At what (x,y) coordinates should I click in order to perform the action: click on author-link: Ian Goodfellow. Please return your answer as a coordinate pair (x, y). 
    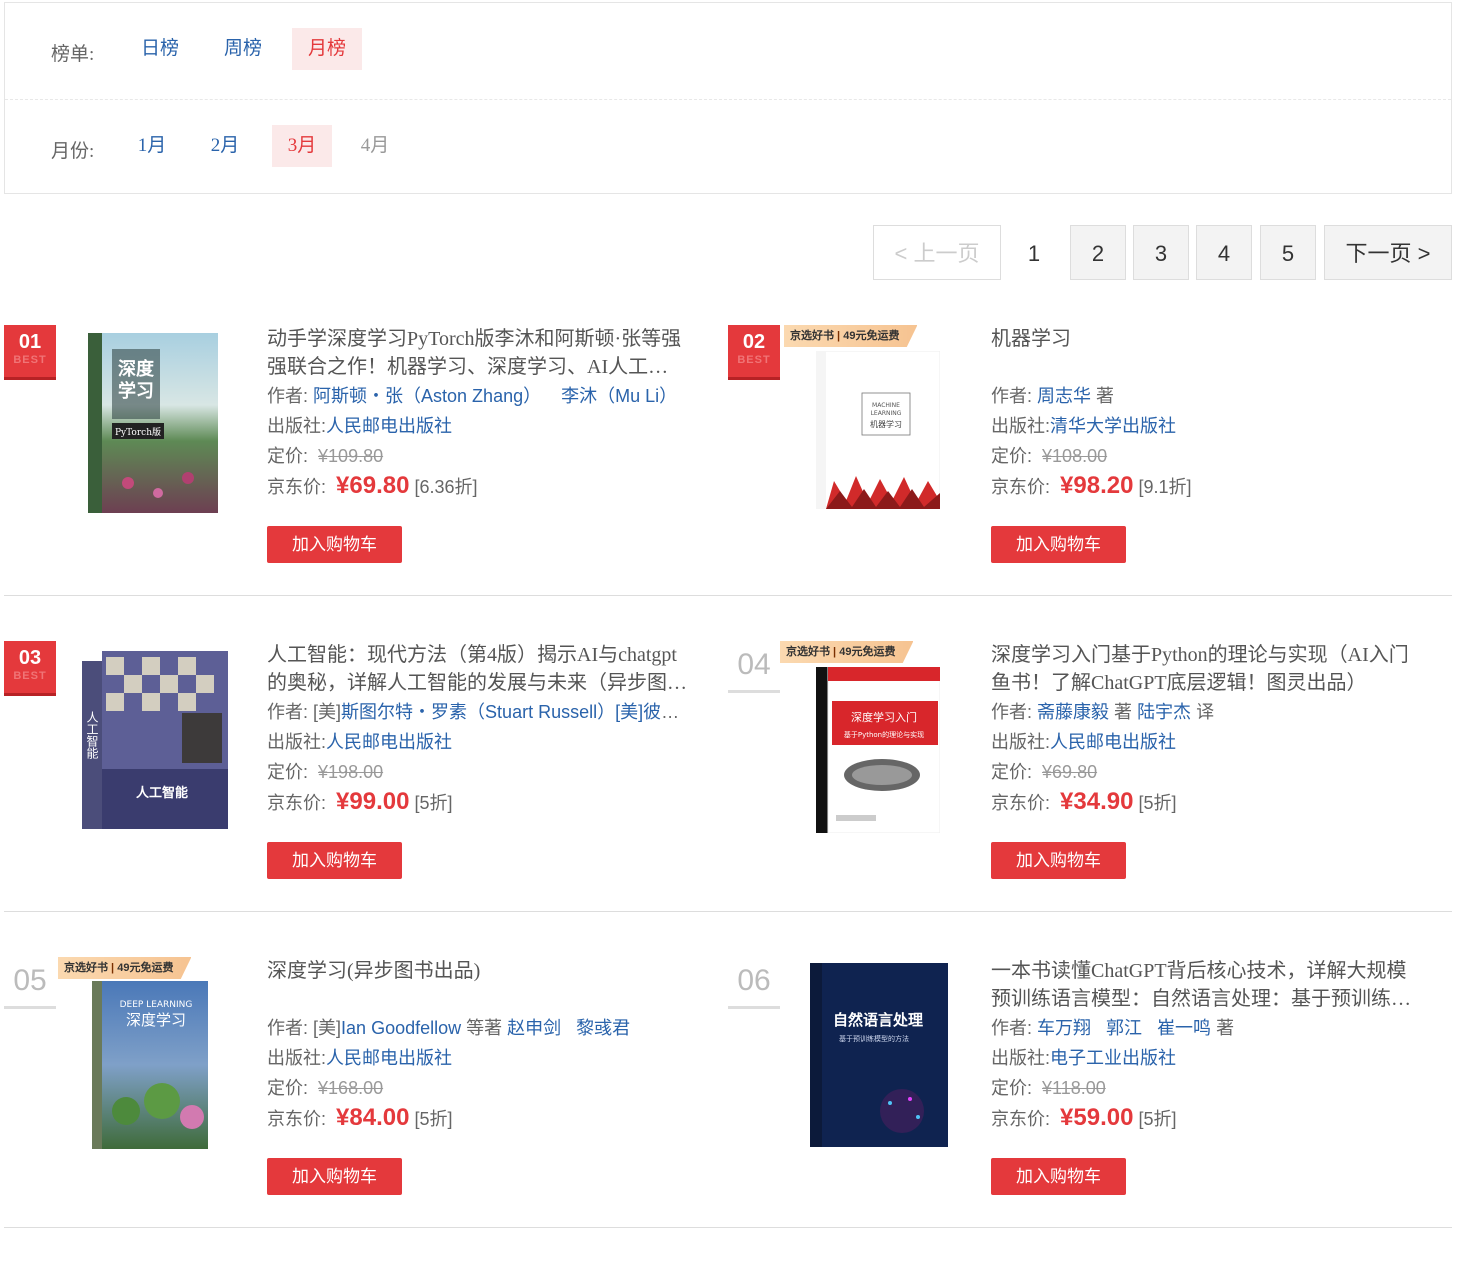
    Looking at the image, I should click on (401, 1028).